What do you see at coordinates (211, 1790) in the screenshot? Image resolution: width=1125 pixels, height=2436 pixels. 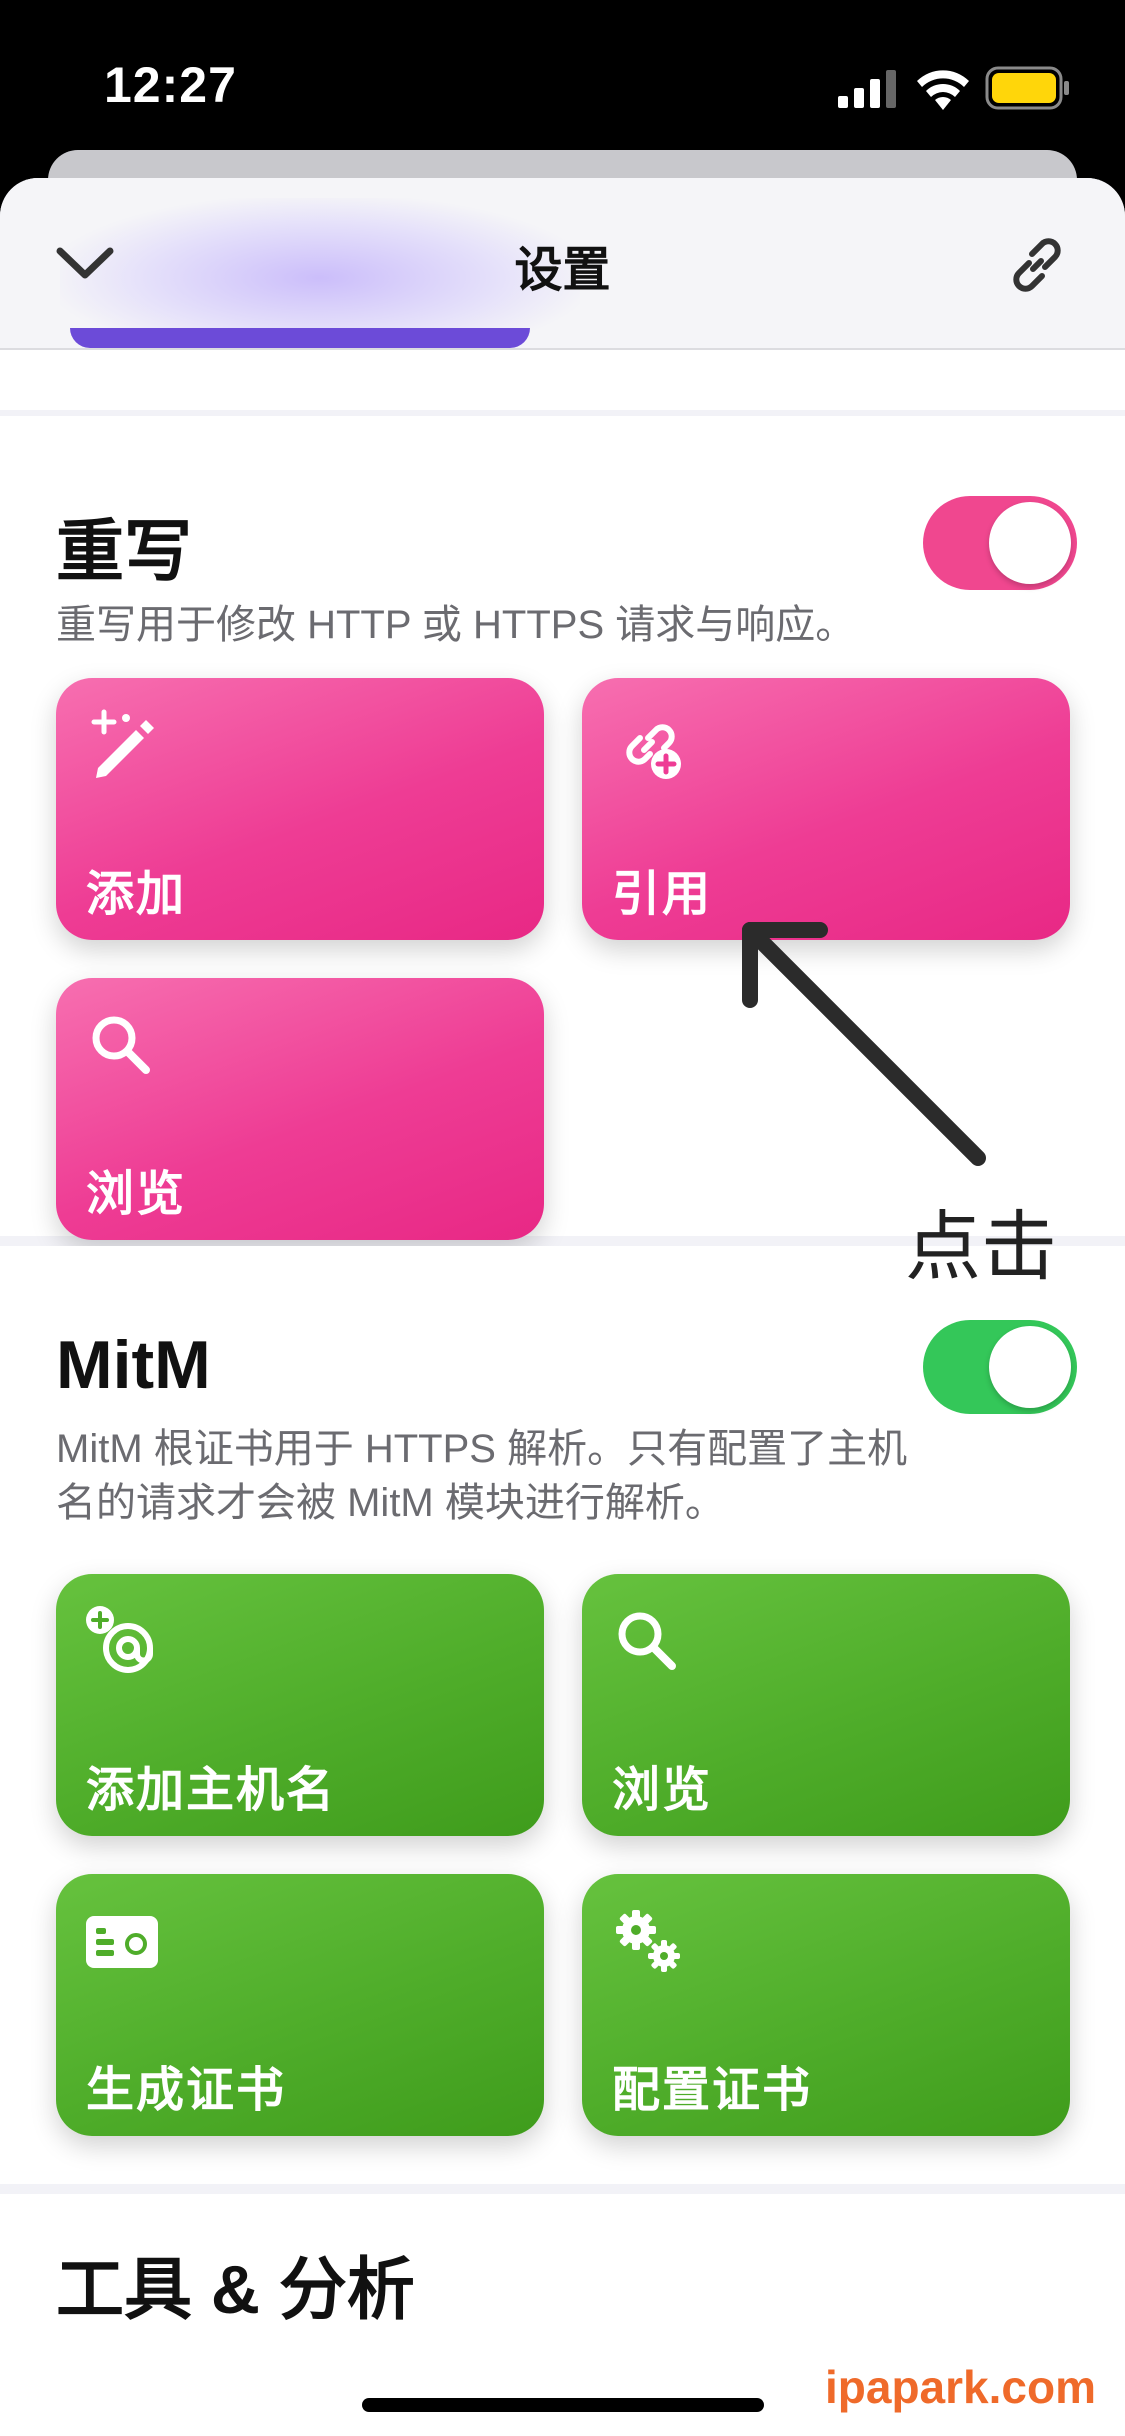 I see `tile-label: 添加主机名` at bounding box center [211, 1790].